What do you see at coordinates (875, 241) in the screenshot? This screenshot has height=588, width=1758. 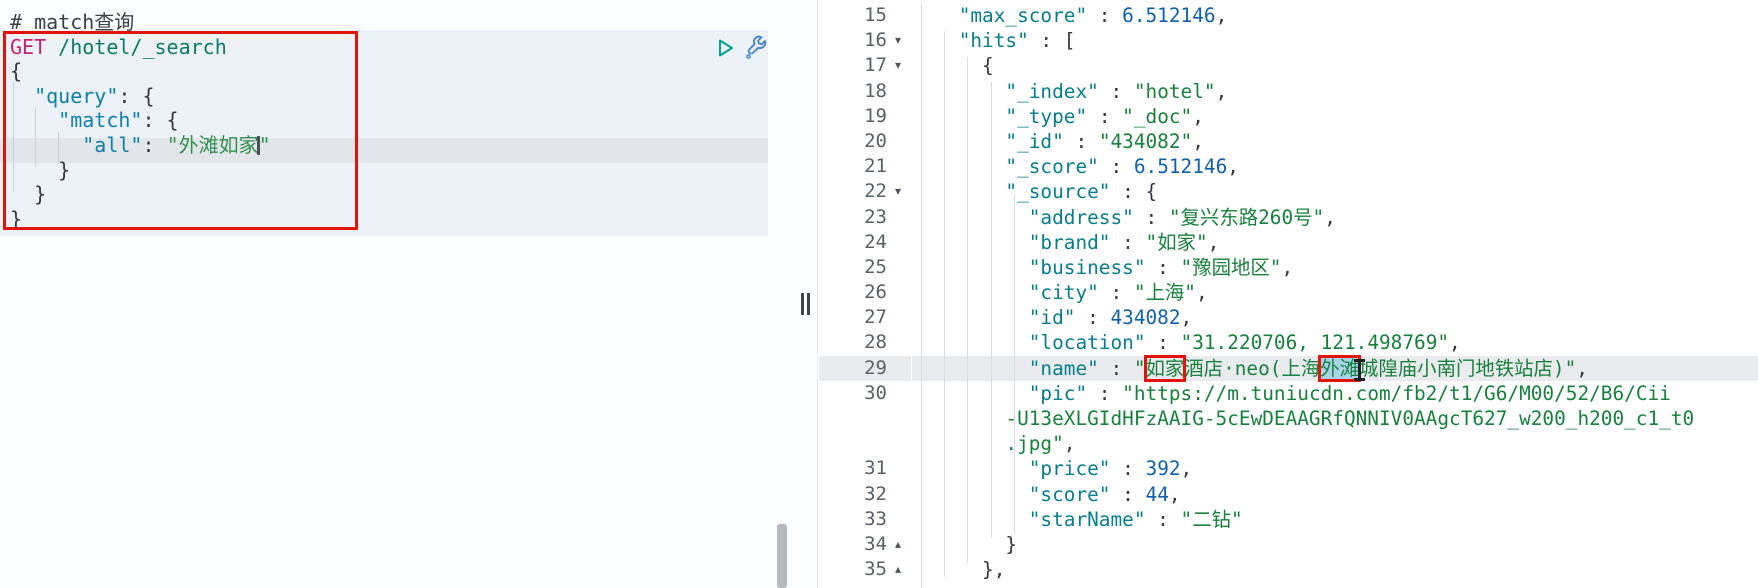 I see `line-number: 24` at bounding box center [875, 241].